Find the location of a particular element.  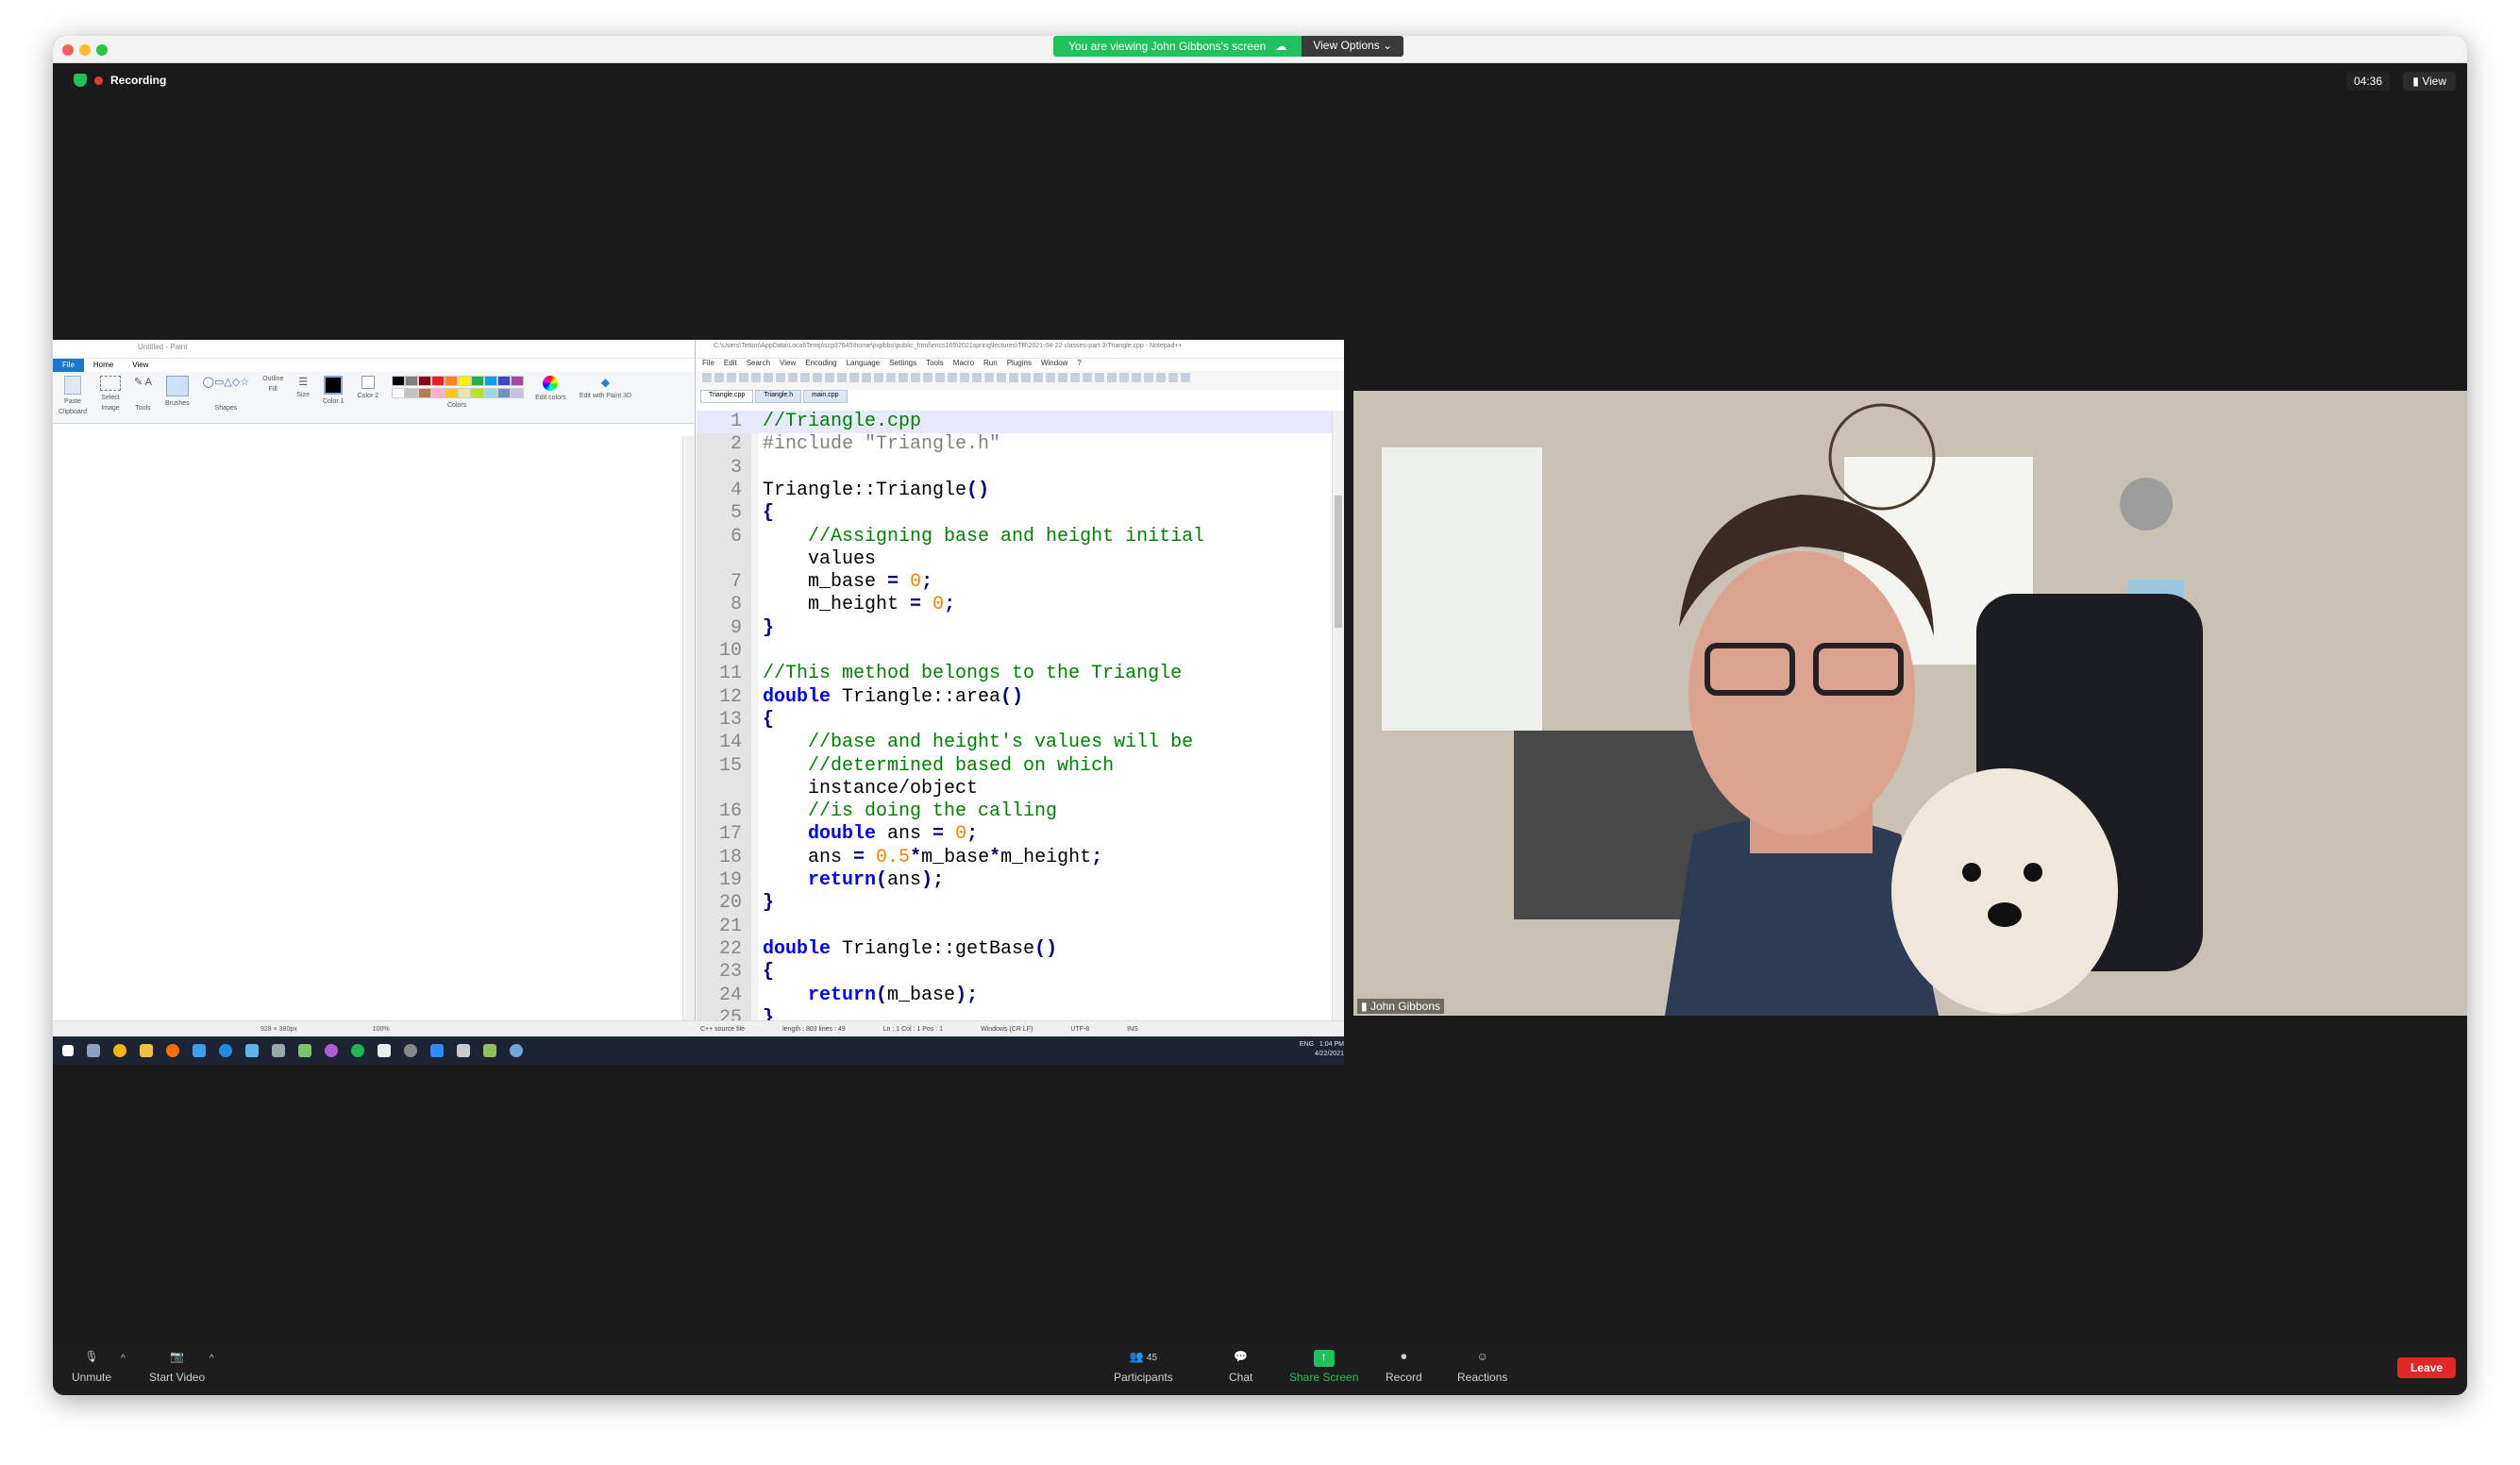

menu-item: File is located at coordinates (708, 365).